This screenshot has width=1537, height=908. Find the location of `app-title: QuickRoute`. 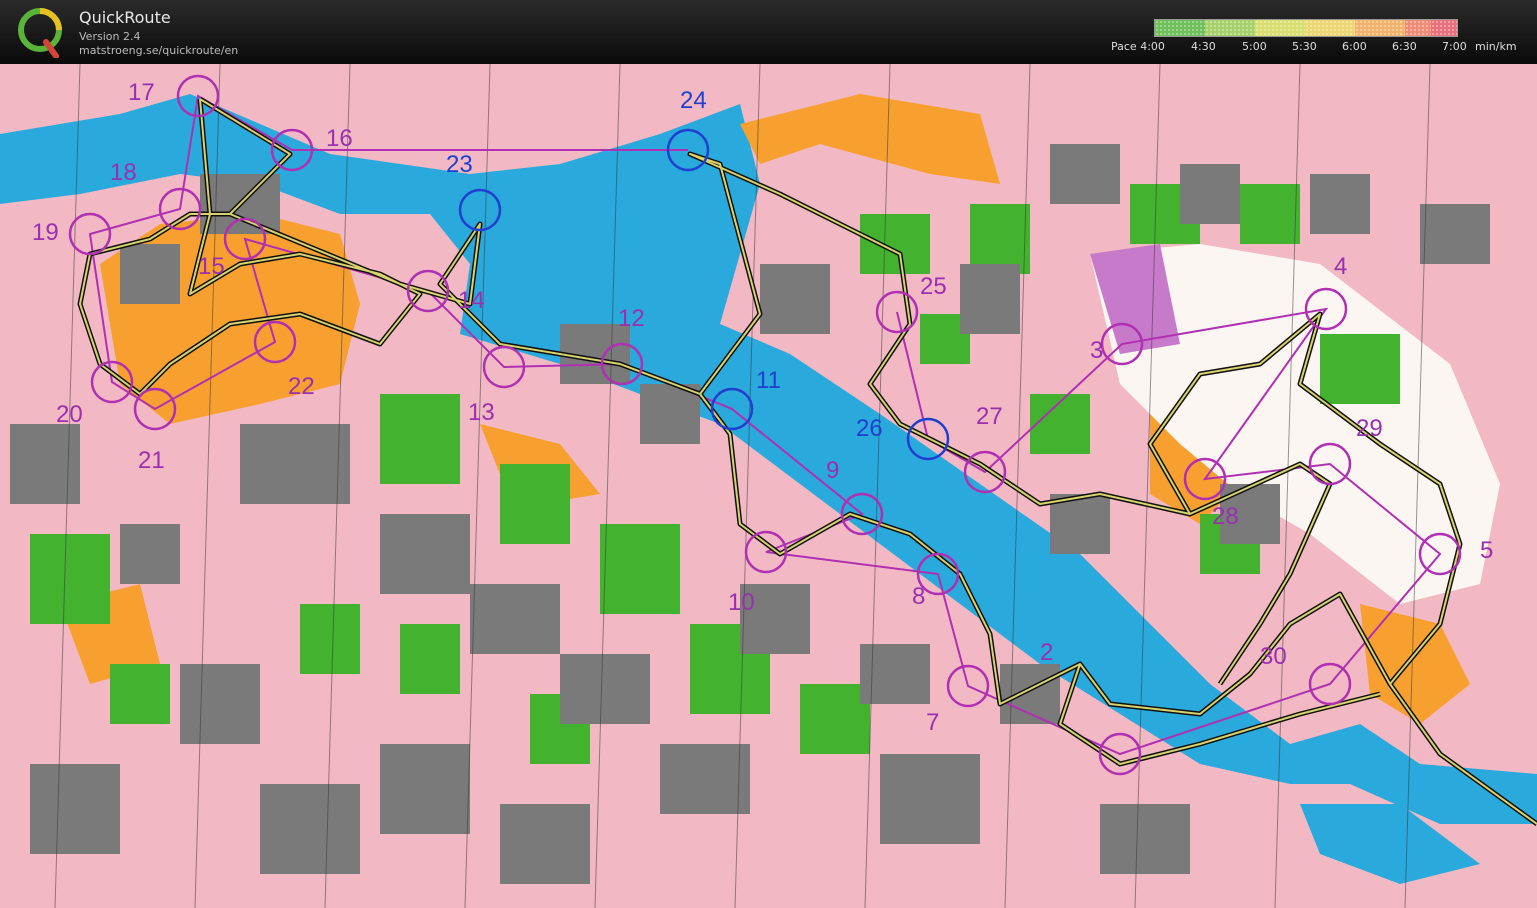

app-title: QuickRoute is located at coordinates (125, 17).